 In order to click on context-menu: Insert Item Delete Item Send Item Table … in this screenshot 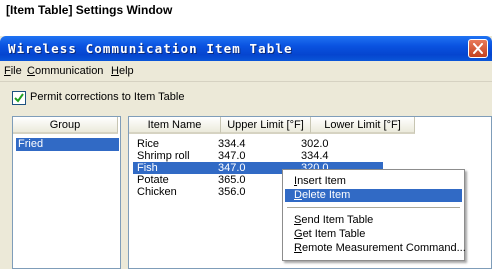, I will do `click(374, 215)`.